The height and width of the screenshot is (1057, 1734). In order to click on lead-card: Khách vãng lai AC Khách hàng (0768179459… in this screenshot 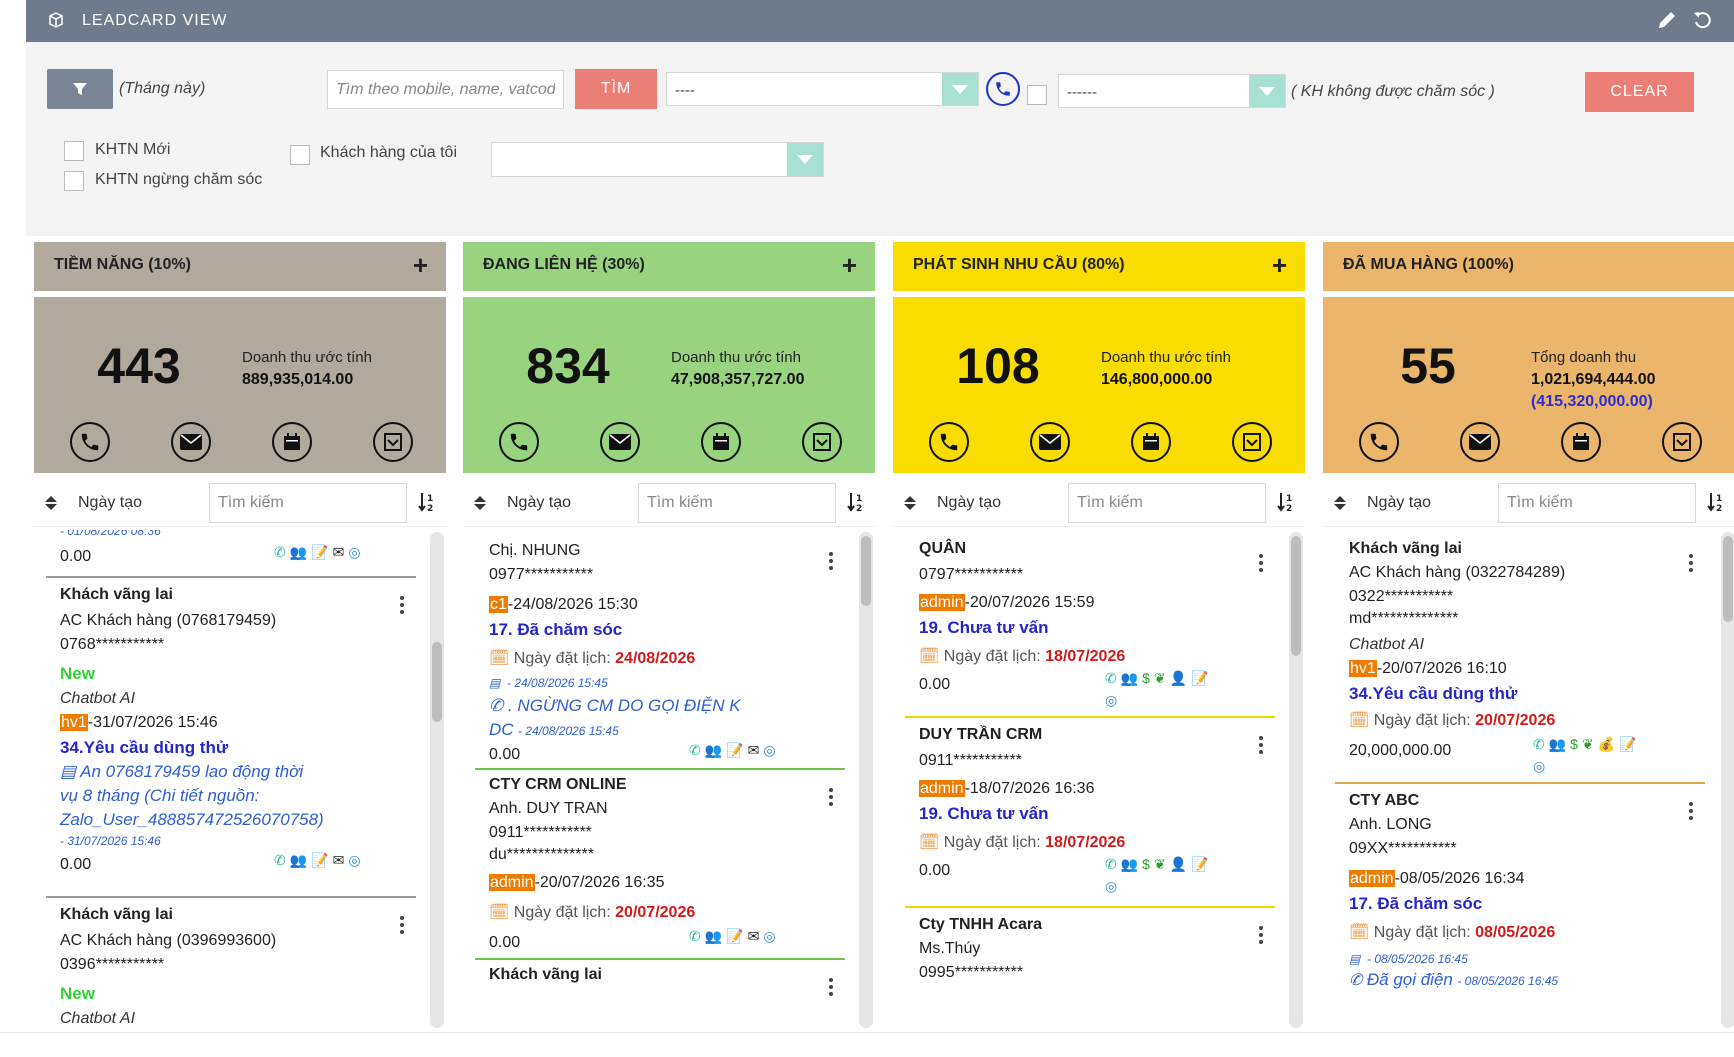, I will do `click(231, 736)`.